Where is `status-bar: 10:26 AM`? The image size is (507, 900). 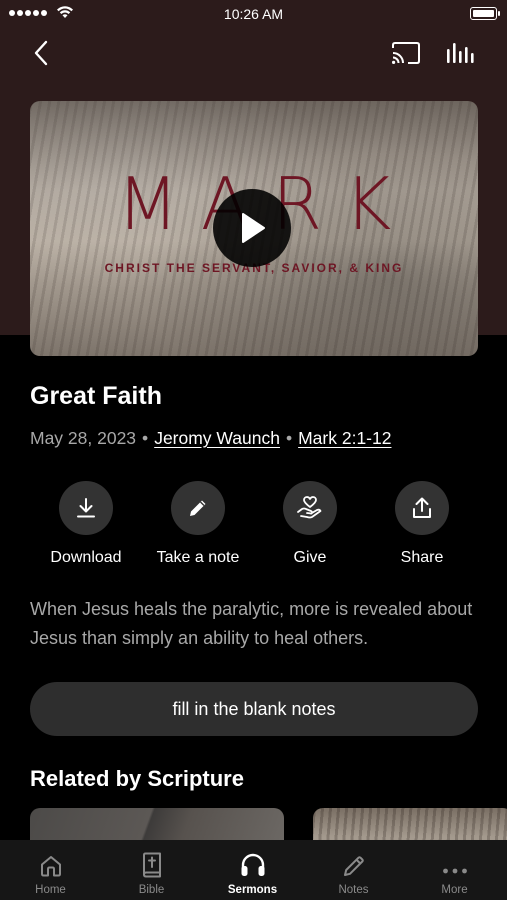
status-bar: 10:26 AM is located at coordinates (253, 14).